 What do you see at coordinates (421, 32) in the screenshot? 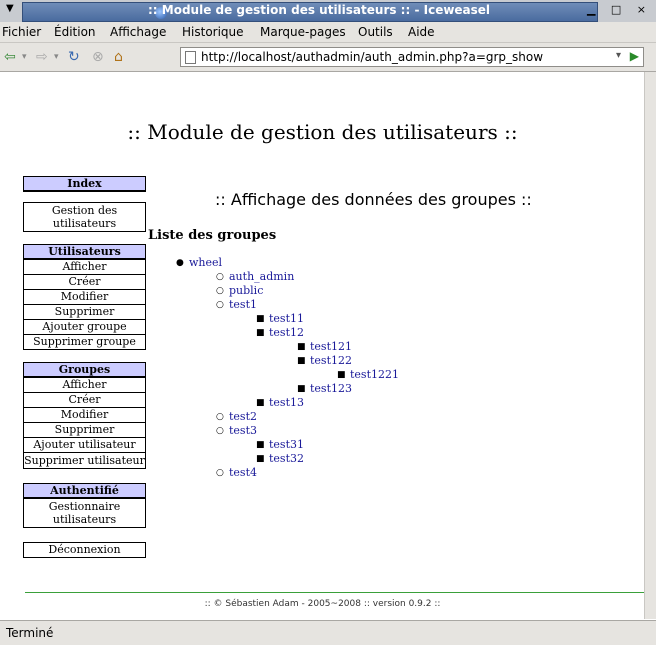
I see `menu-aide: Aide` at bounding box center [421, 32].